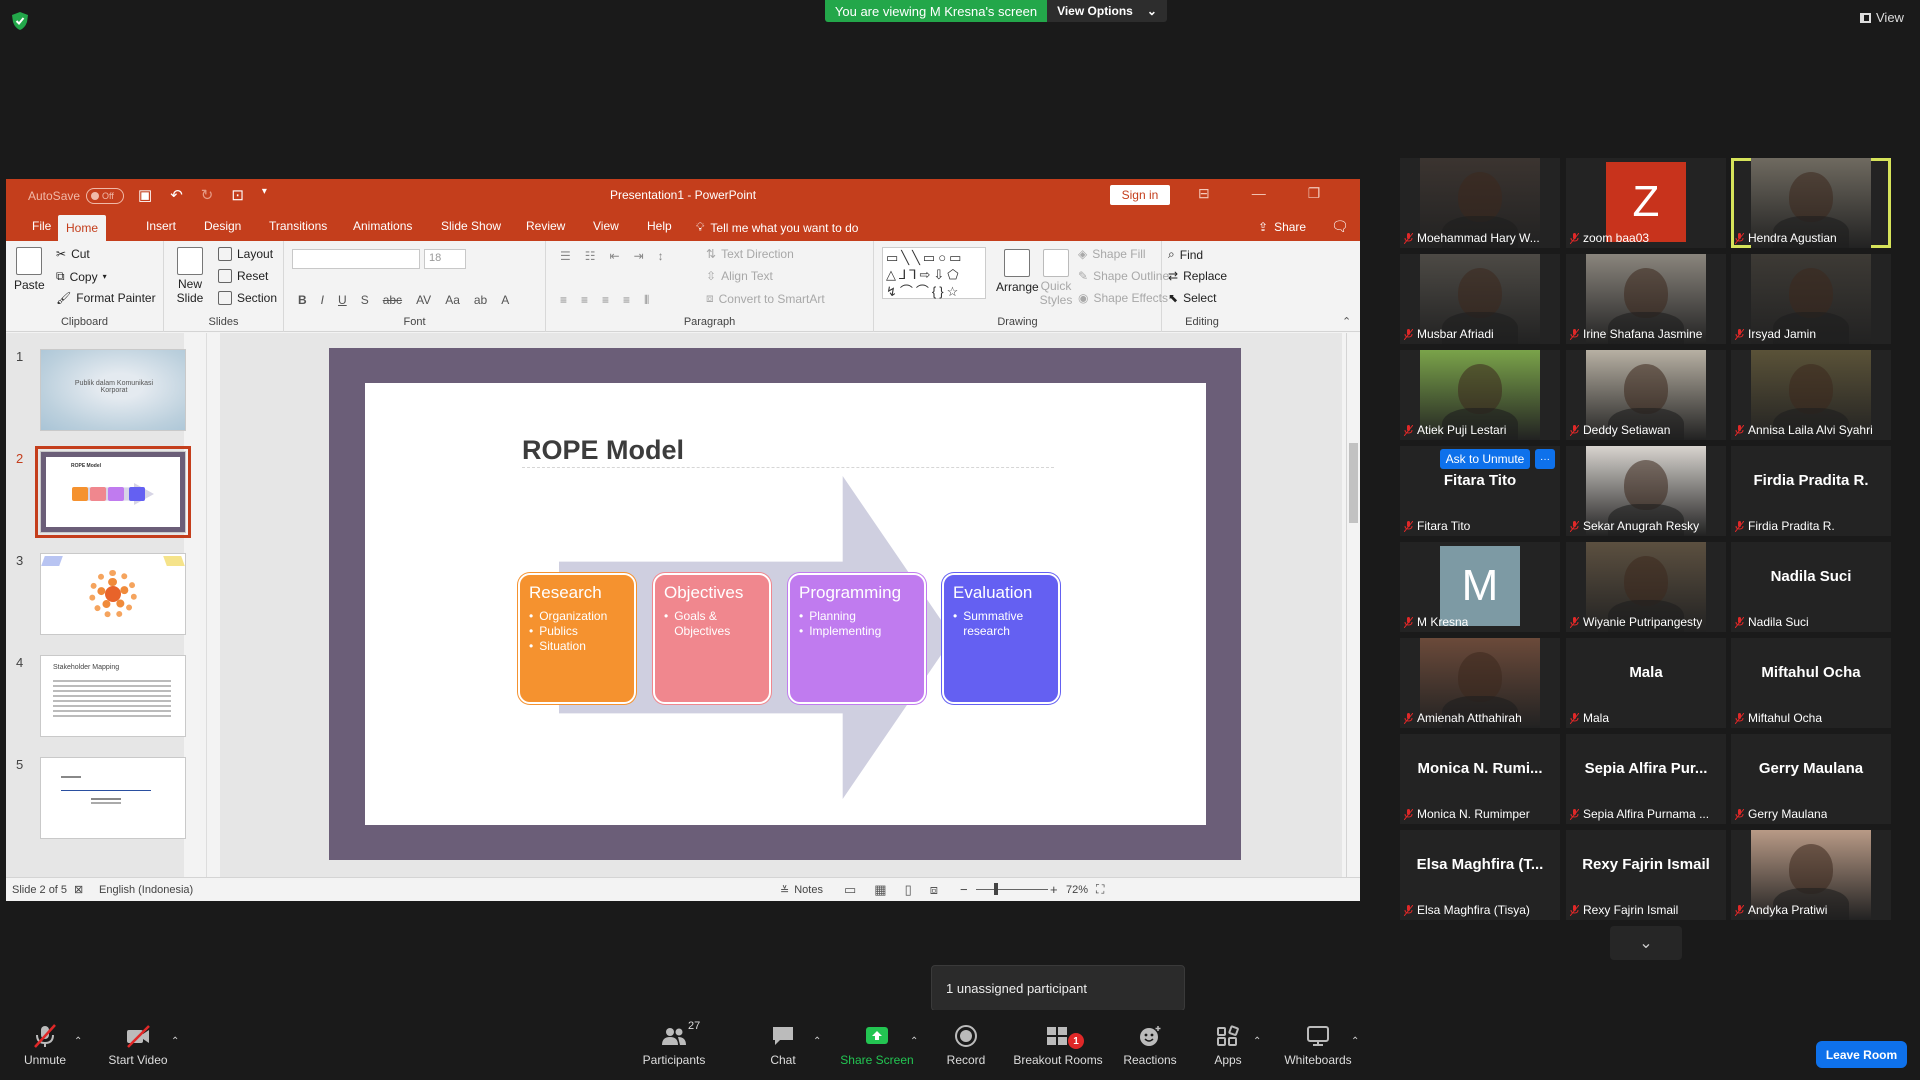 The image size is (1920, 1080). I want to click on convert-smartart-button: ⧈ Convert to SmartArt, so click(765, 298).